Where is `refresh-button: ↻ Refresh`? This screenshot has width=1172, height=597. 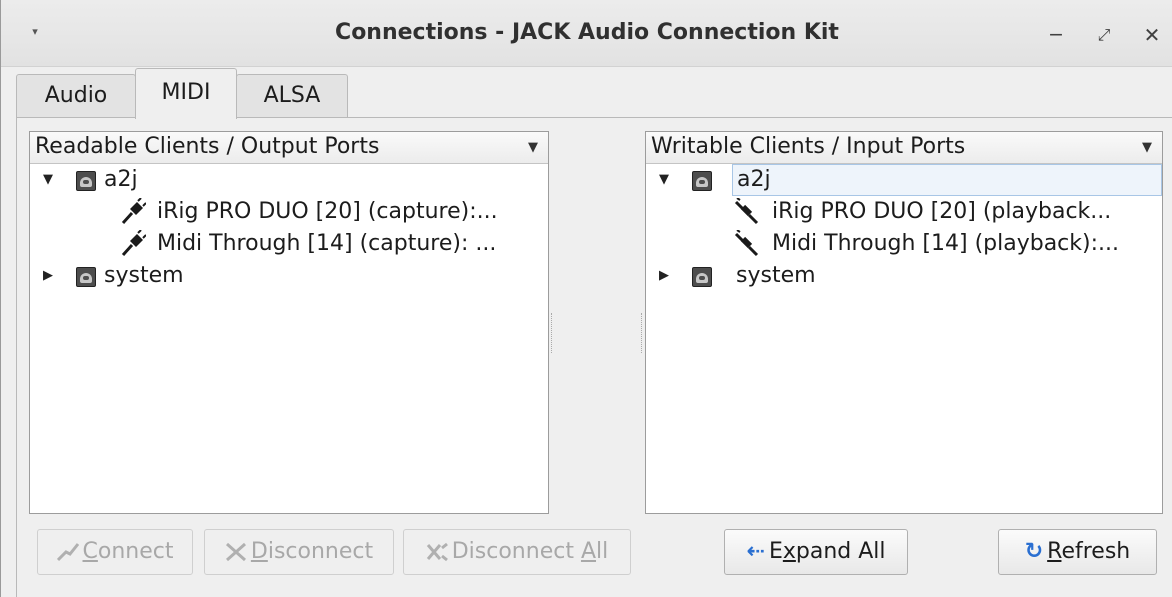 refresh-button: ↻ Refresh is located at coordinates (1077, 552).